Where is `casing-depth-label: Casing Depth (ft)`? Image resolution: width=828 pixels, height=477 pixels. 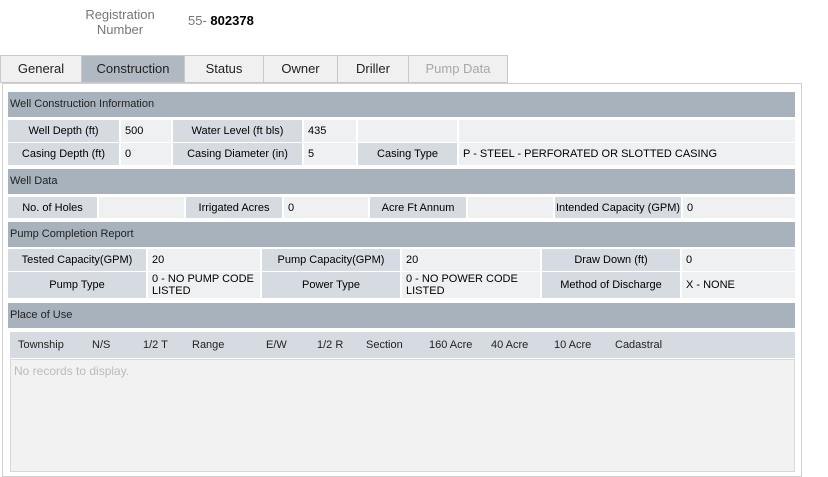
casing-depth-label: Casing Depth (ft) is located at coordinates (64, 154).